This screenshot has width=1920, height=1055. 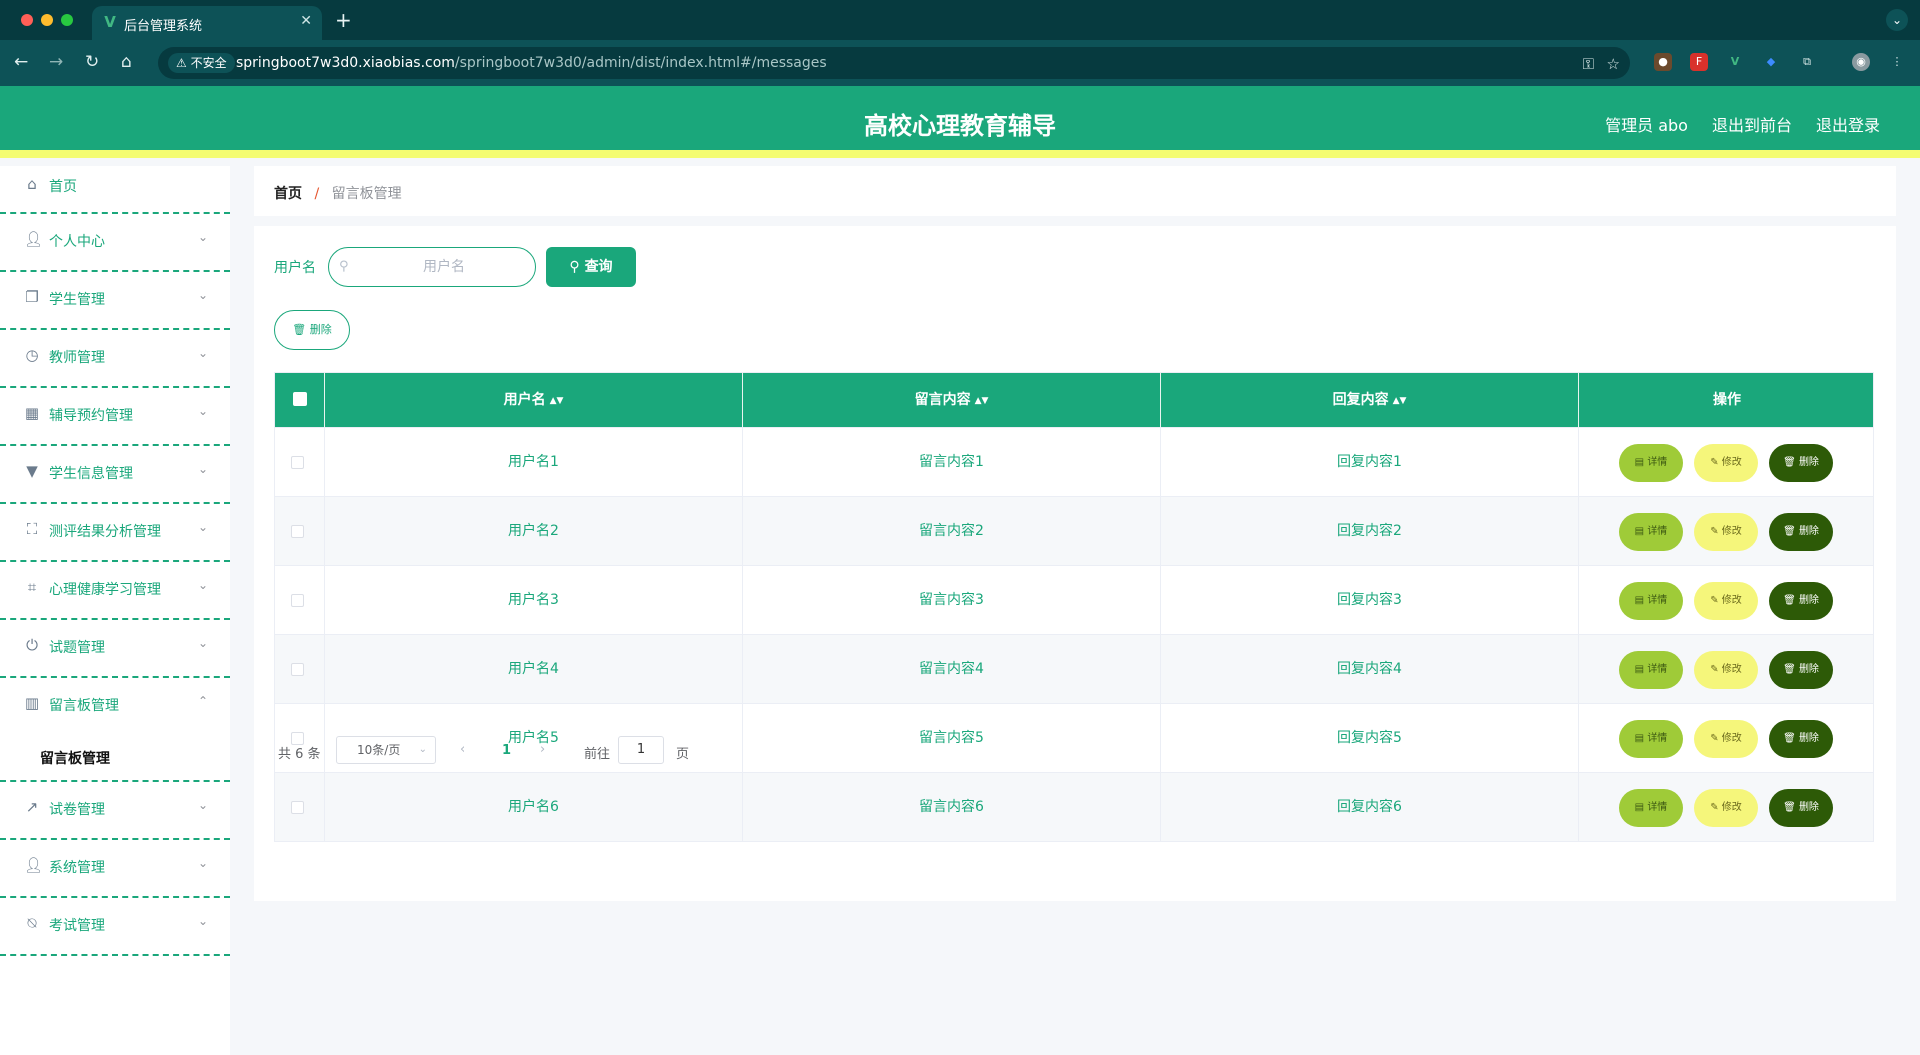 What do you see at coordinates (952, 462) in the screenshot?
I see `content-cell: 留言内容1` at bounding box center [952, 462].